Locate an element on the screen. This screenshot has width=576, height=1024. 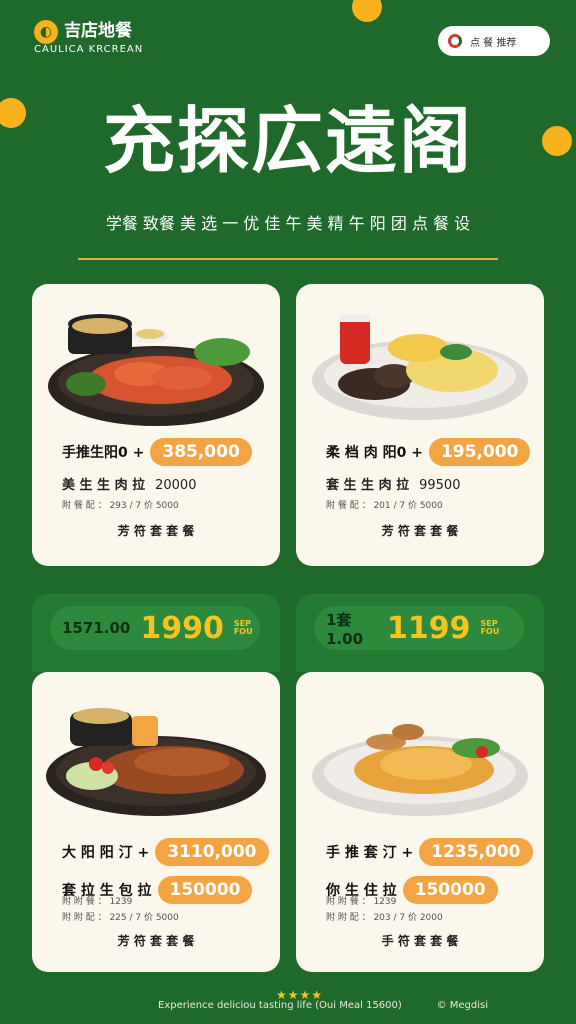
item-name: 柔 档 肉 阳0 + is located at coordinates (374, 453).